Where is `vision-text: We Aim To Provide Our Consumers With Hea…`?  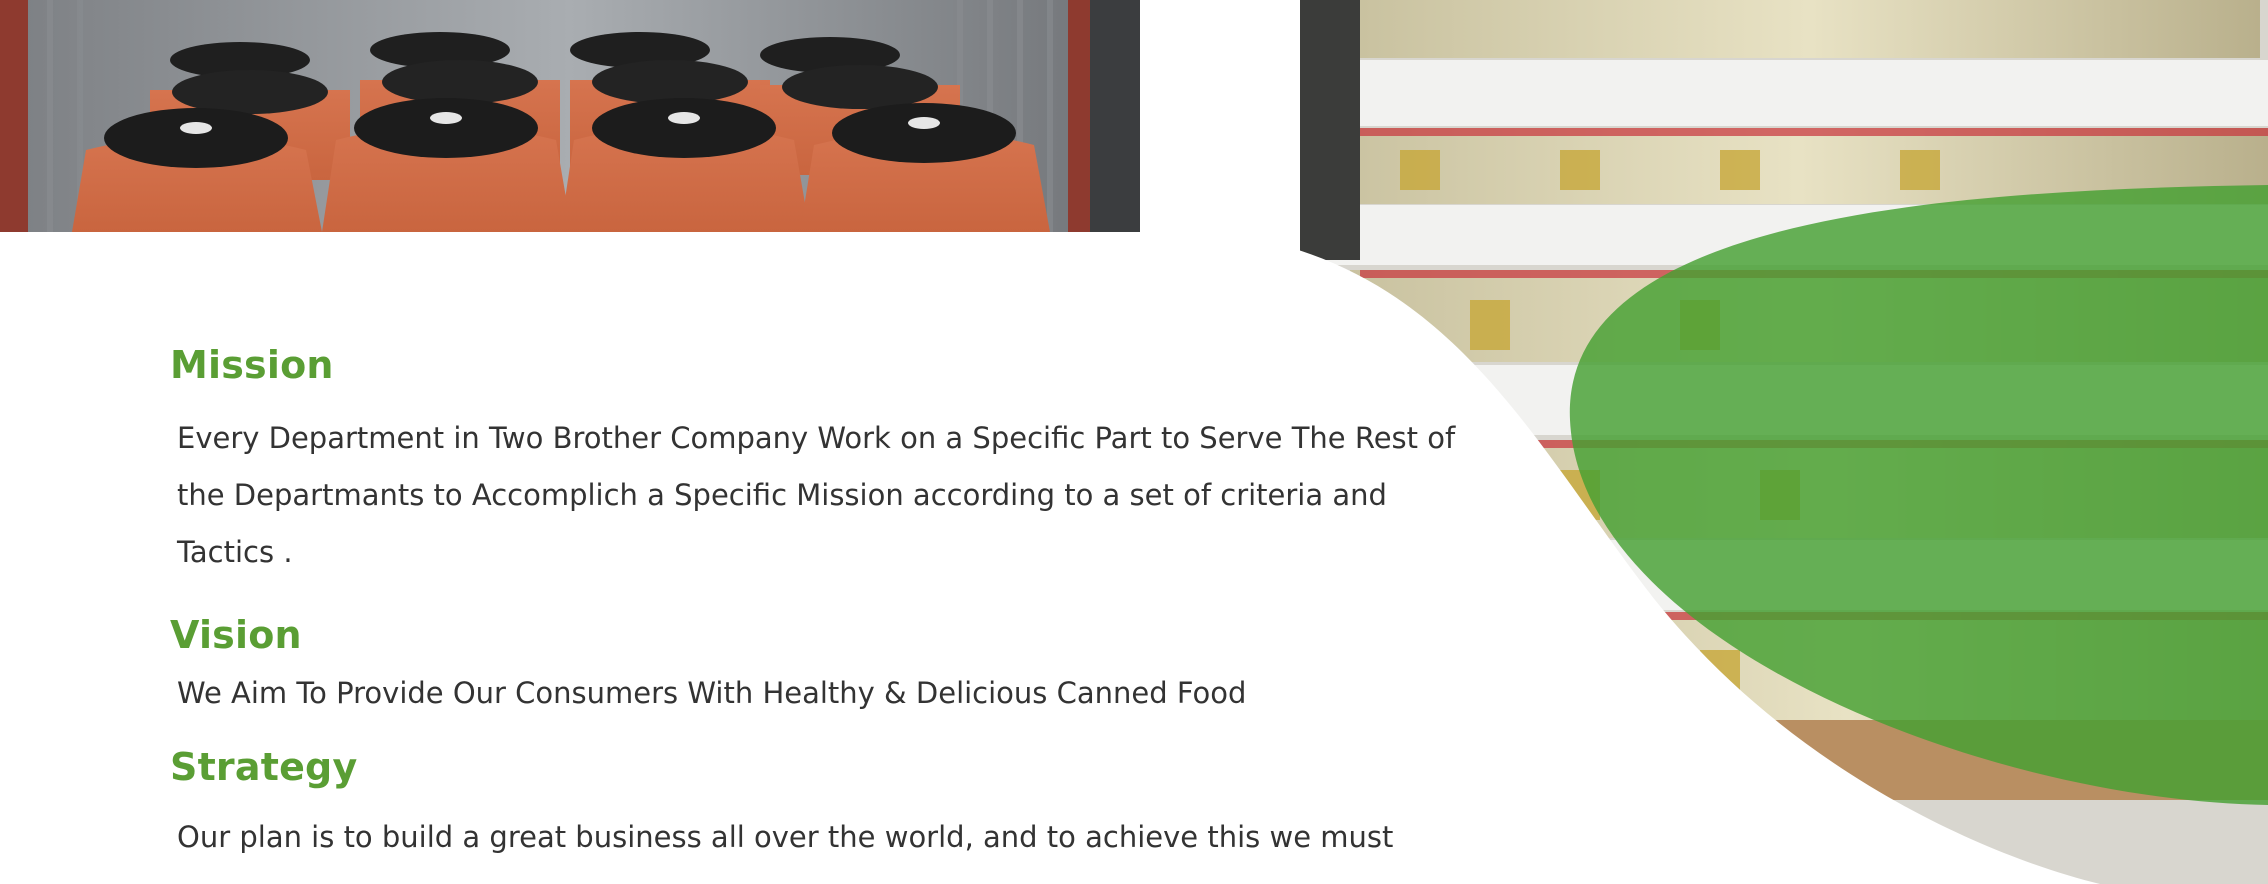
vision-text: We Aim To Provide Our Consumers With Hea… is located at coordinates (712, 693).